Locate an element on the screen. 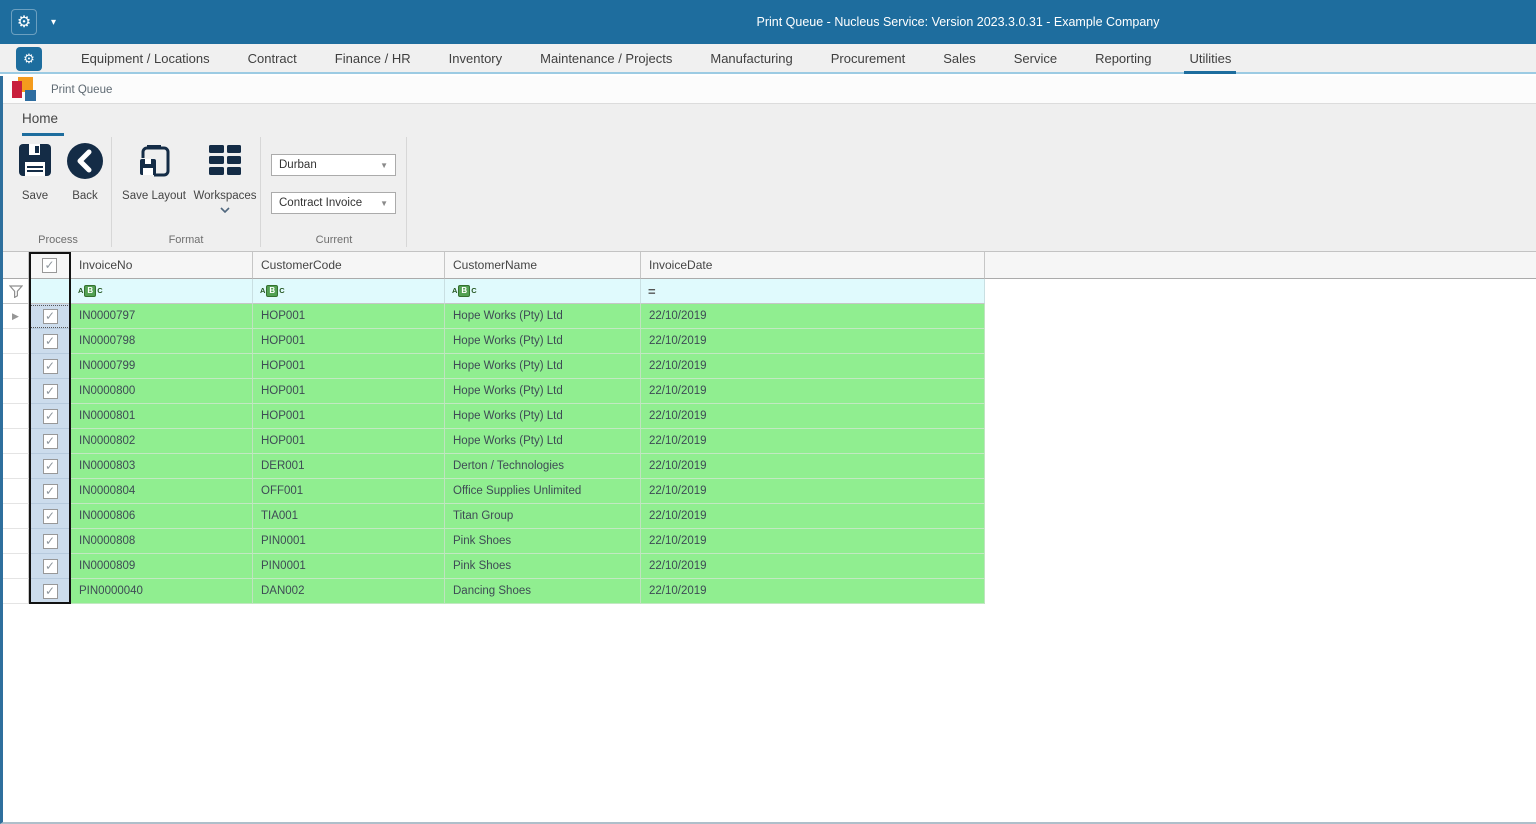 Image resolution: width=1536 pixels, height=824 pixels. cell-invoice-no: IN0000804 is located at coordinates (162, 491).